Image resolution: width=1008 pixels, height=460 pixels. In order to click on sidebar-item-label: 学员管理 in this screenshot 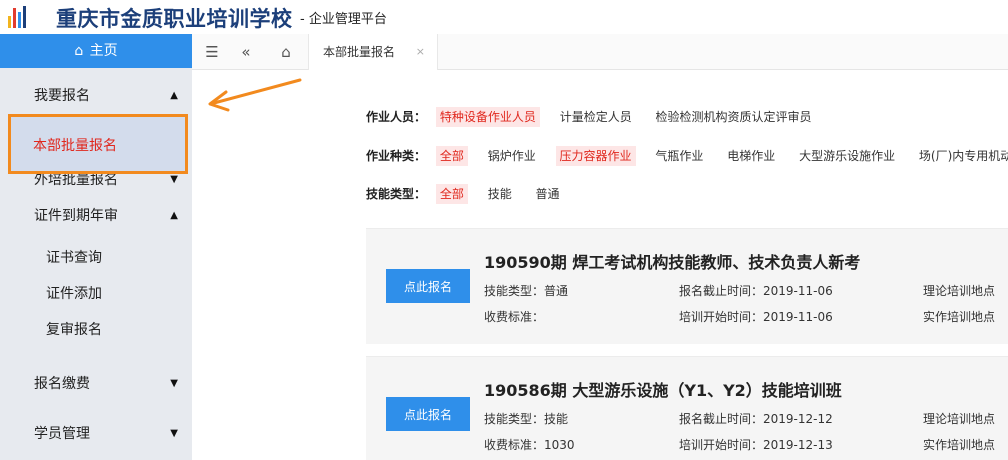, I will do `click(62, 434)`.